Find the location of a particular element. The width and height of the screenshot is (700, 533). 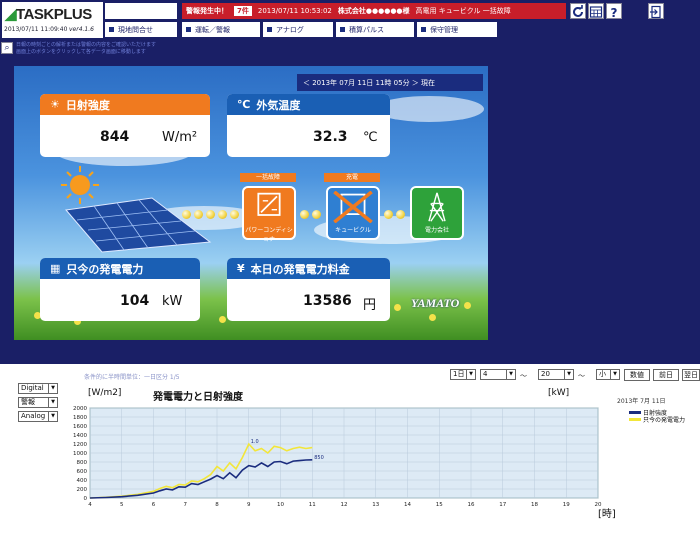

alarm-company: 株式会社●●●●●●様 is located at coordinates (373, 11).